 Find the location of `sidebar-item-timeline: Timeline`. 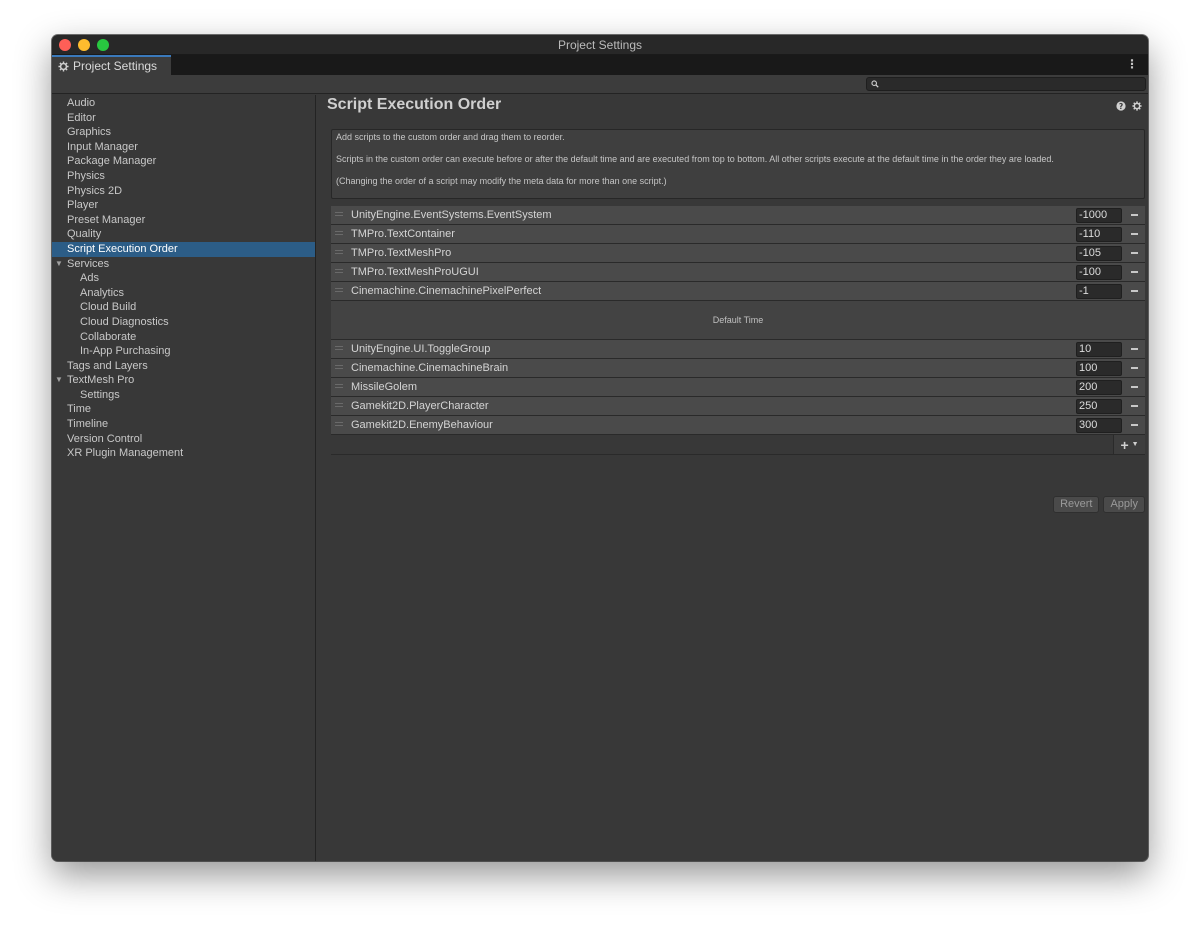

sidebar-item-timeline: Timeline is located at coordinates (183, 424).